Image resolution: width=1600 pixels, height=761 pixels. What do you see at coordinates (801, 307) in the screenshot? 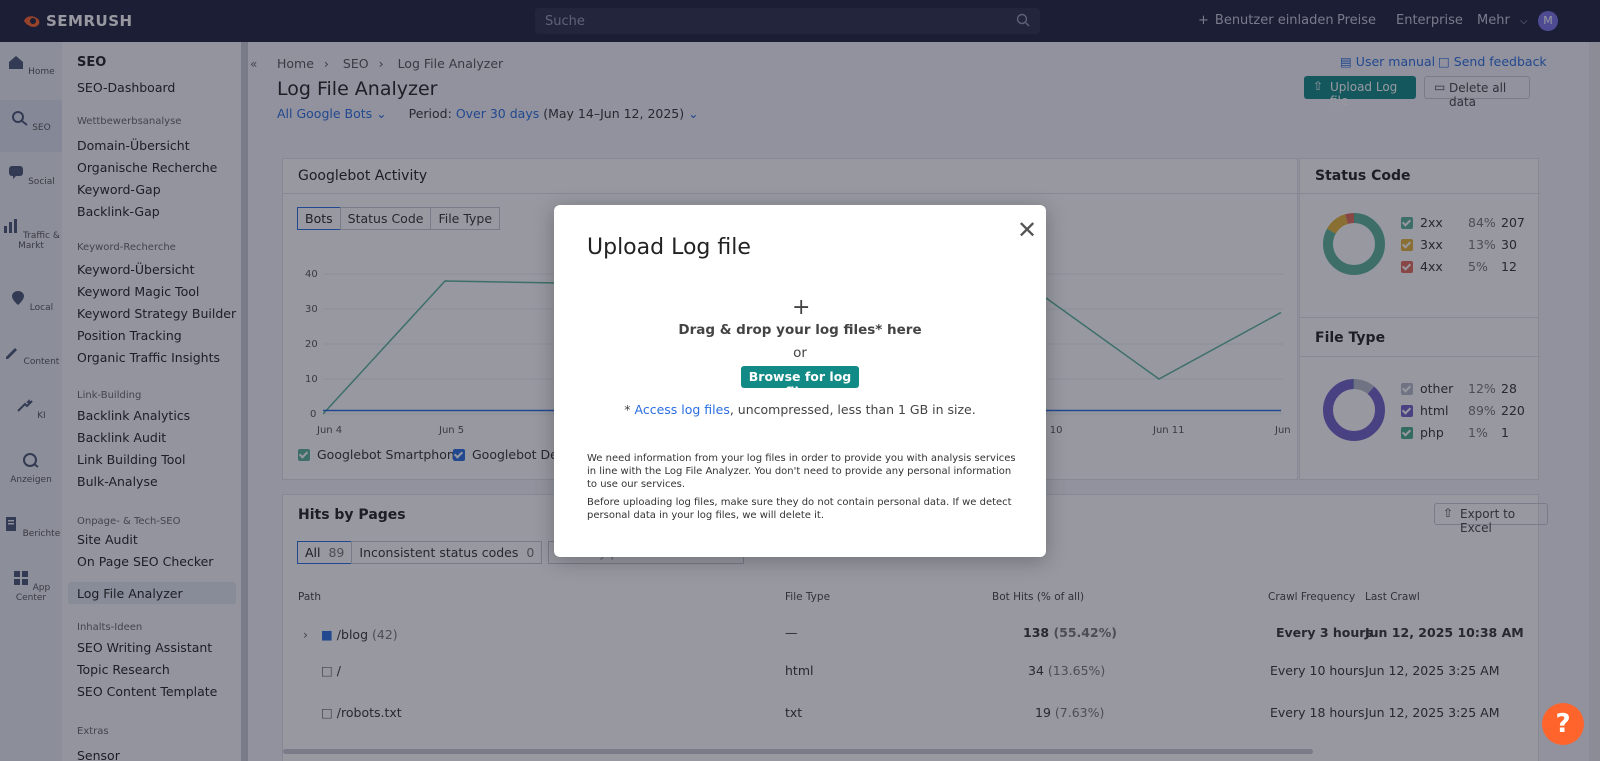
I see `plus-icon: +` at bounding box center [801, 307].